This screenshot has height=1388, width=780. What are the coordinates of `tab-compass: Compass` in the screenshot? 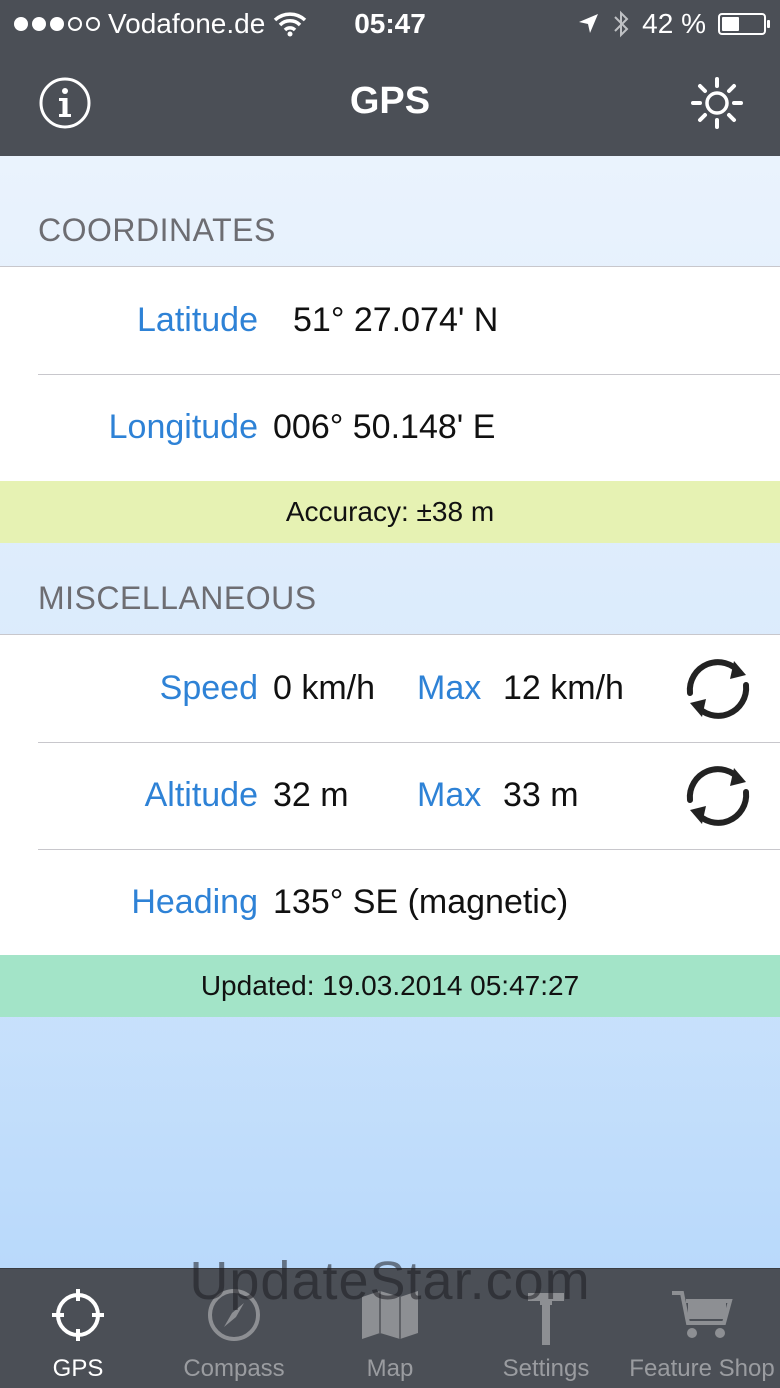 It's located at (234, 1328).